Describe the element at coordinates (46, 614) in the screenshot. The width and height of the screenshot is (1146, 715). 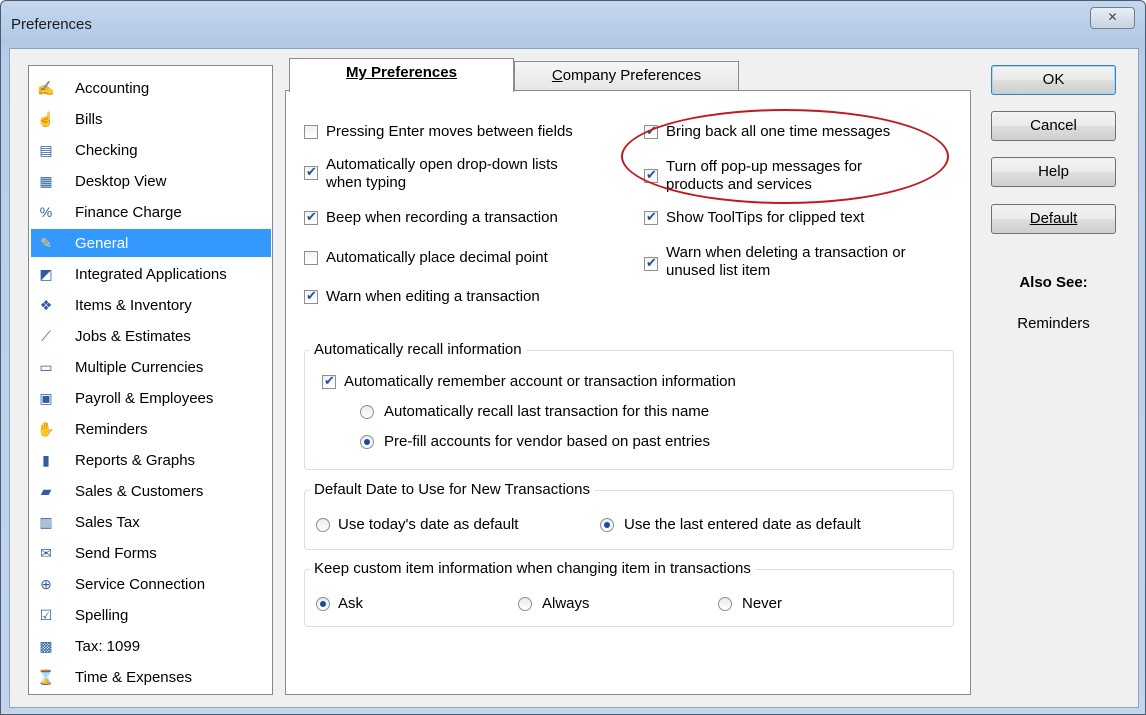
I see `spelling-icon: ☑` at that location.